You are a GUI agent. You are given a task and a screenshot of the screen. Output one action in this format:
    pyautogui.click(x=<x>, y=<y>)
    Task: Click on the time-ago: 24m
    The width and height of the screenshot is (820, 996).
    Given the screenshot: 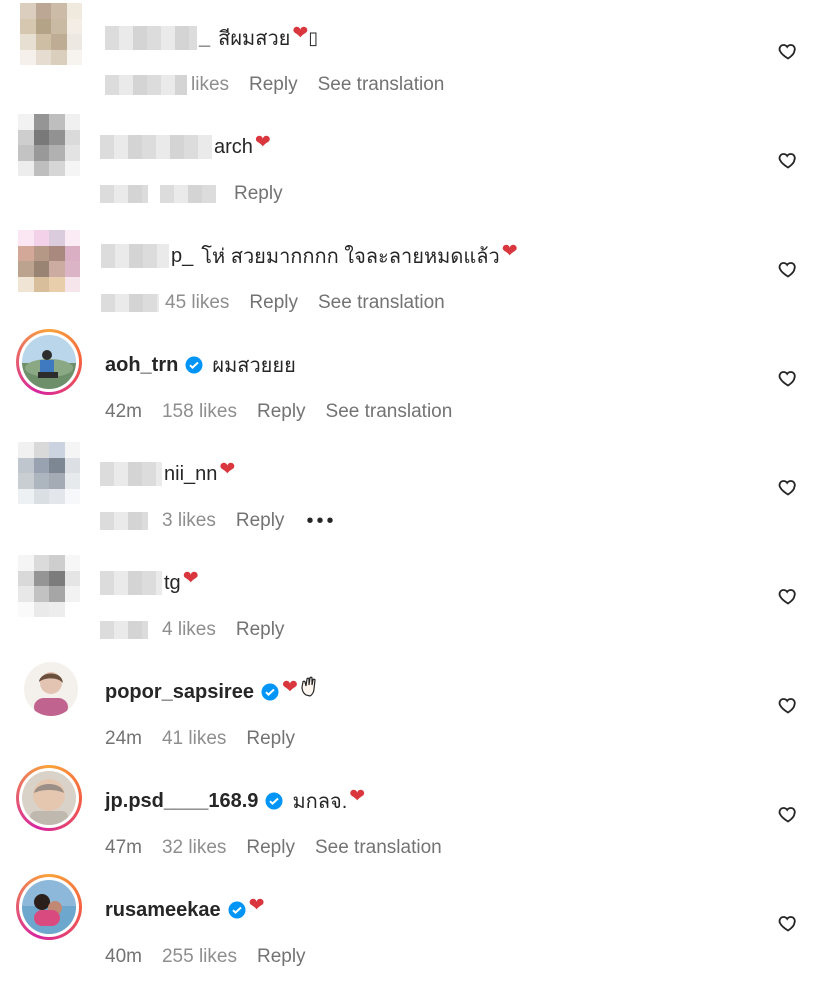 What is the action you would take?
    pyautogui.click(x=123, y=738)
    